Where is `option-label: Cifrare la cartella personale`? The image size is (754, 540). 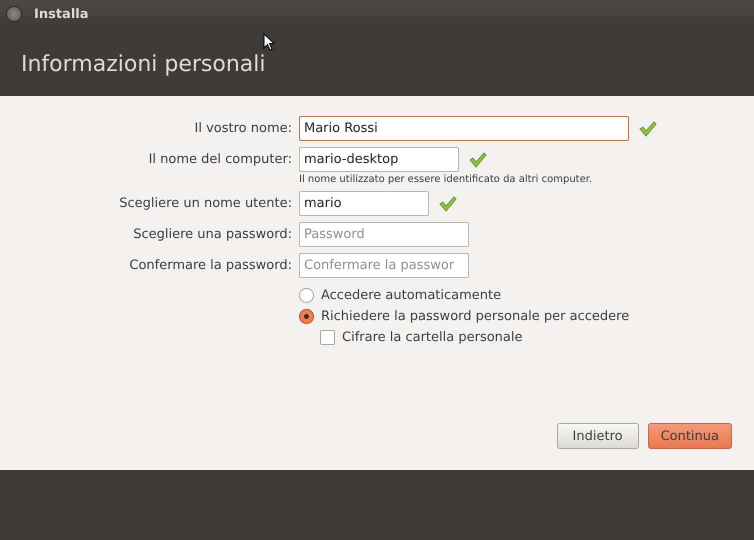 option-label: Cifrare la cartella personale is located at coordinates (432, 337).